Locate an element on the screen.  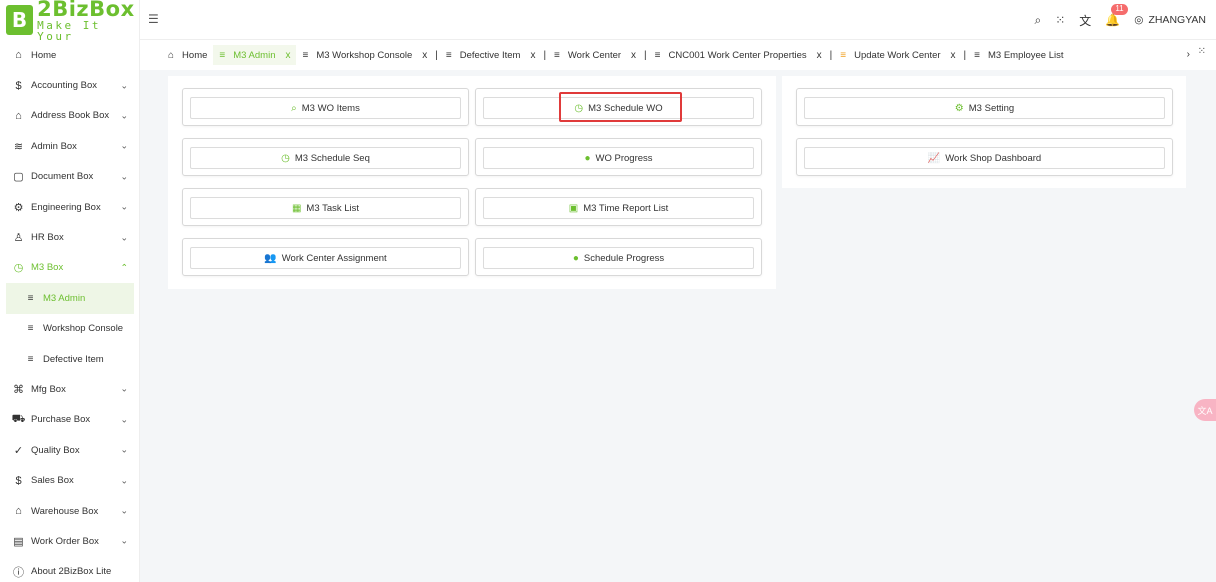
card-schedule-progress: ● Schedule Progress is located at coordinates (618, 257).